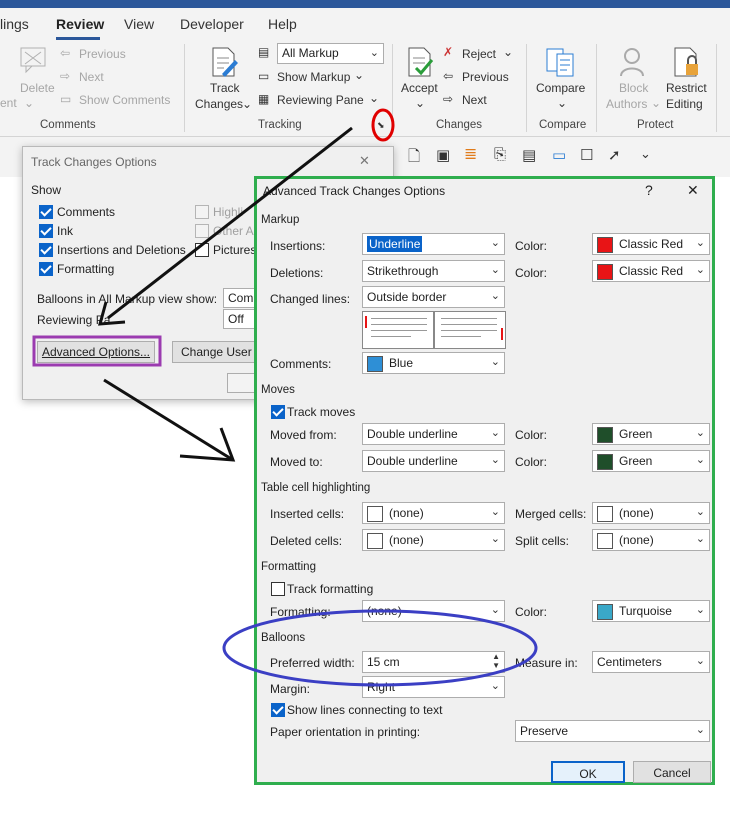 This screenshot has width=730, height=830. What do you see at coordinates (97, 351) in the screenshot?
I see `purple-box-annotation` at bounding box center [97, 351].